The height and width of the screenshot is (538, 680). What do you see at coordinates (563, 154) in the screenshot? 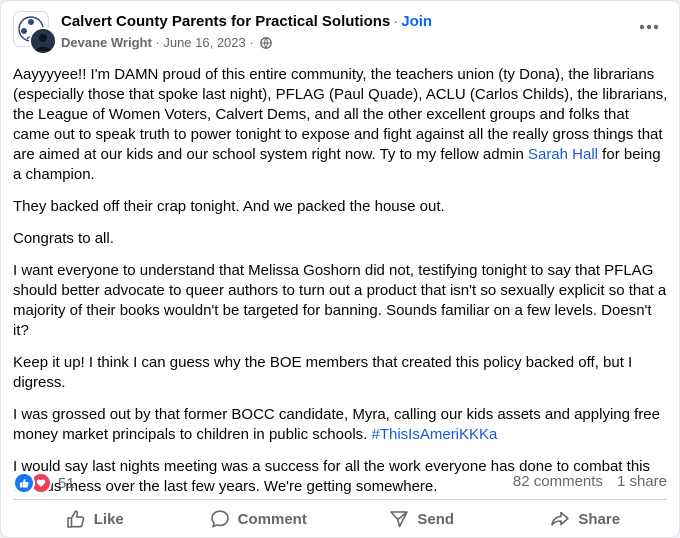
I see `mention-link: Sarah Hall` at bounding box center [563, 154].